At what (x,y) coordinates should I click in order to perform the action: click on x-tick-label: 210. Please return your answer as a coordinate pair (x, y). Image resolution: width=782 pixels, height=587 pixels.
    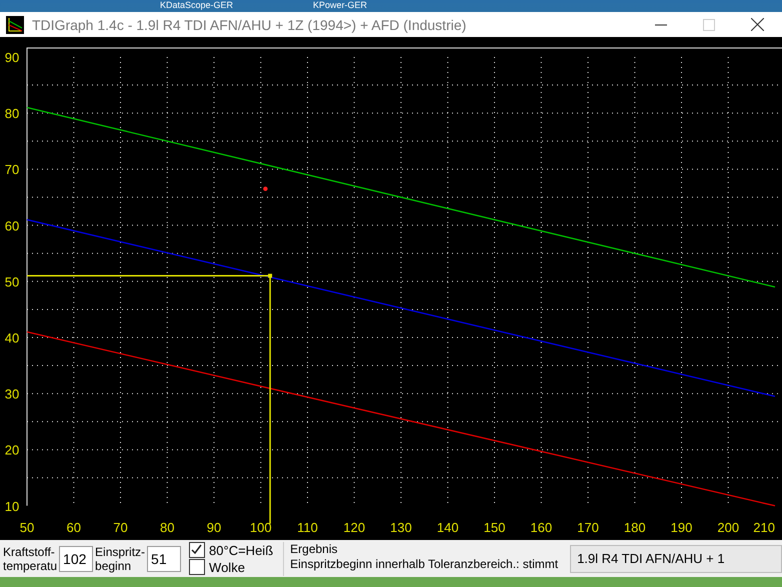
    Looking at the image, I should click on (764, 527).